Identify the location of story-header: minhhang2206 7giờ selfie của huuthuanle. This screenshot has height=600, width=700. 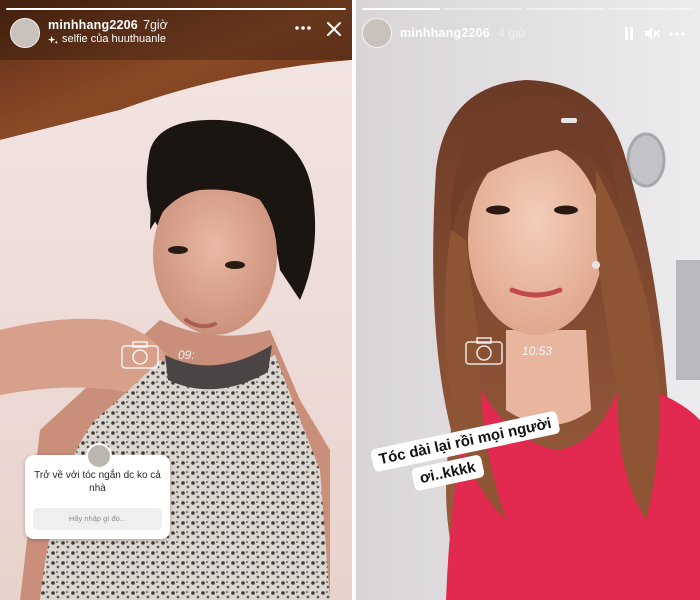
(176, 33).